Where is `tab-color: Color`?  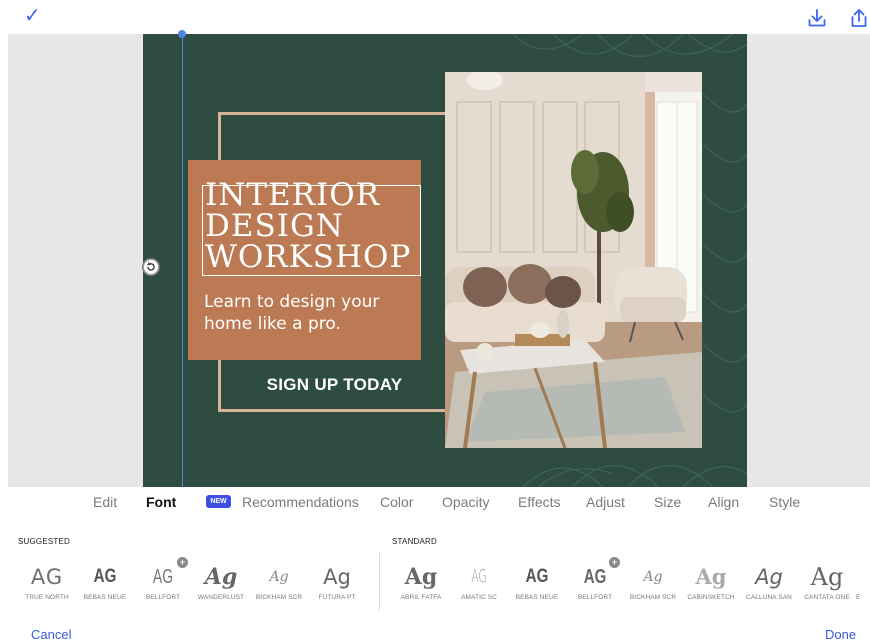 tab-color: Color is located at coordinates (396, 502).